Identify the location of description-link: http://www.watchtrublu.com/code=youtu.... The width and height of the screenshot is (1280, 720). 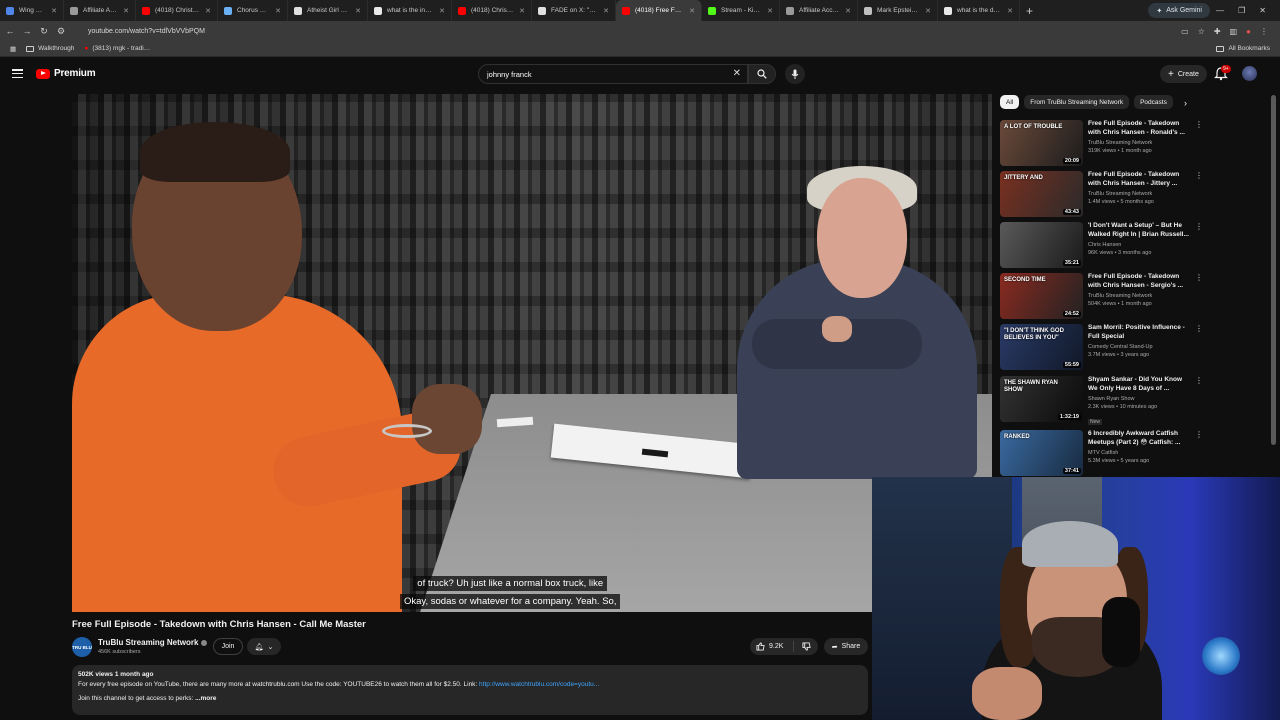
(539, 684).